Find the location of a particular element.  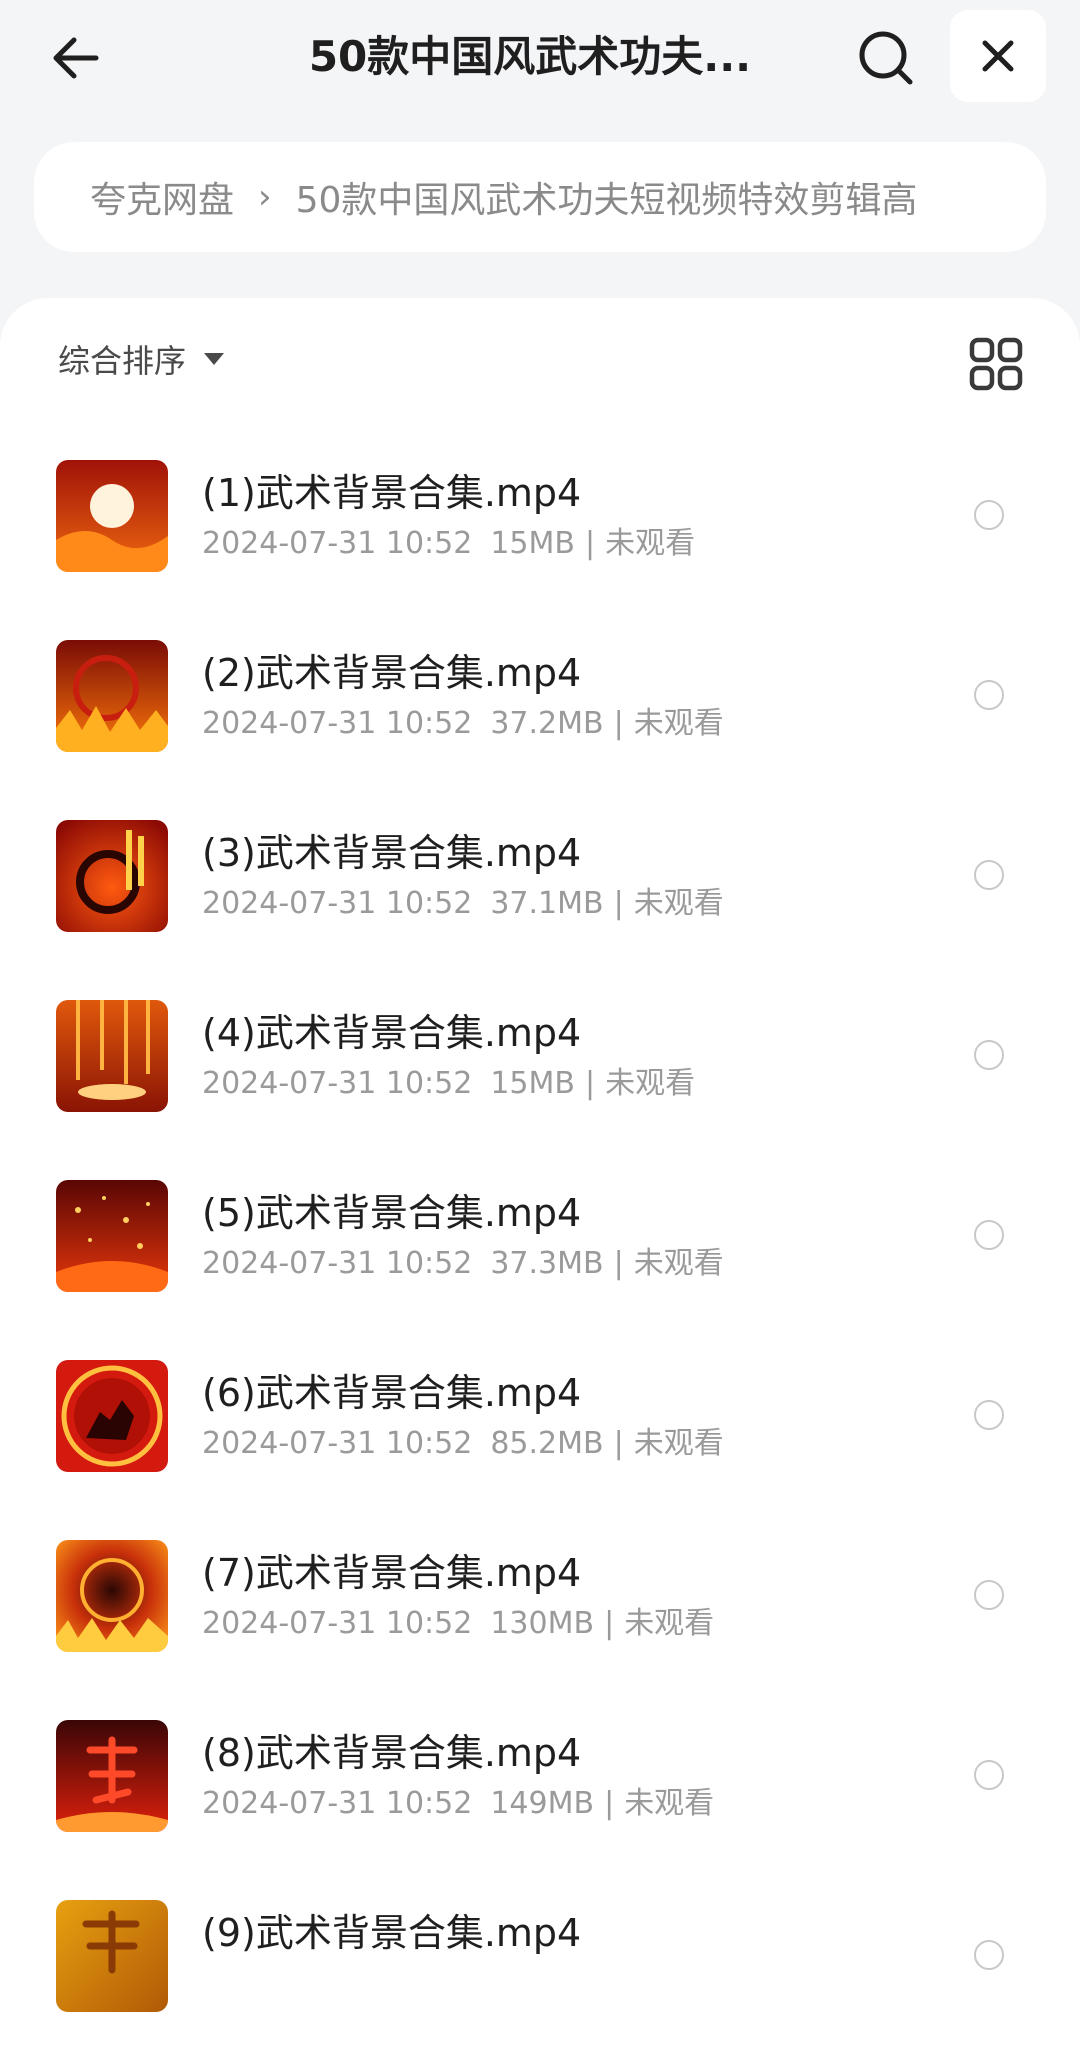

file-meta: 2024-07-31 10:52 85.2MB | 未观看 is located at coordinates (463, 1443).